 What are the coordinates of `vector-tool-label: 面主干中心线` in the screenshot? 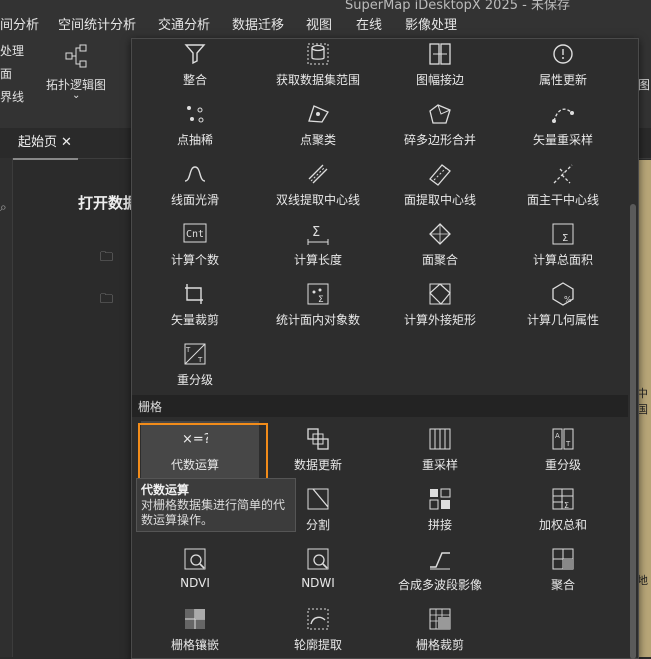 It's located at (562, 200).